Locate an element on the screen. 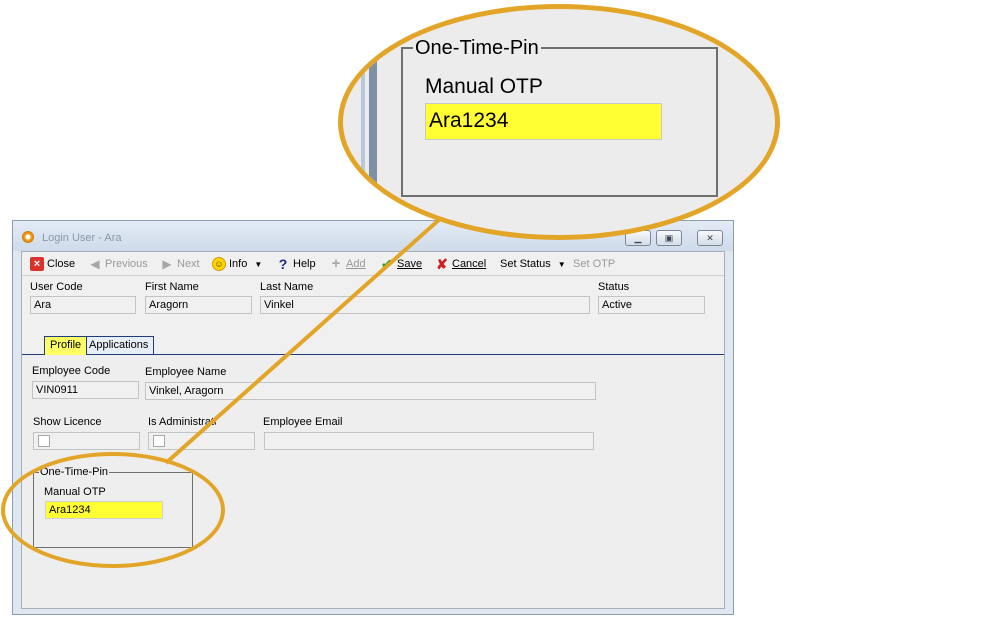 The image size is (989, 617). employee-code-label: Employee Code is located at coordinates (71, 371).